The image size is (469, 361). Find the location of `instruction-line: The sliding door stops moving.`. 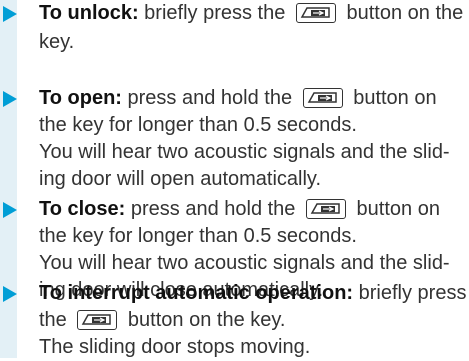

instruction-line: The sliding door stops moving. is located at coordinates (175, 347).